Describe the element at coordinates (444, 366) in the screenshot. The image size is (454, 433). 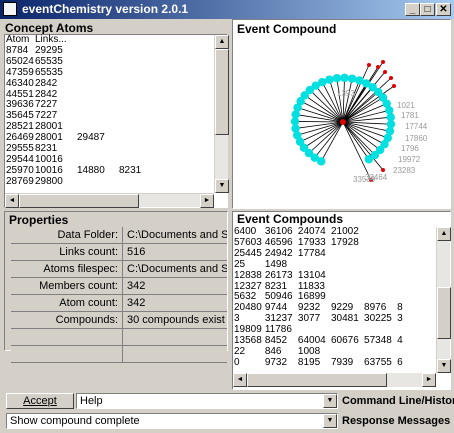
I see `compounds-scroll-down-button: ▼` at that location.